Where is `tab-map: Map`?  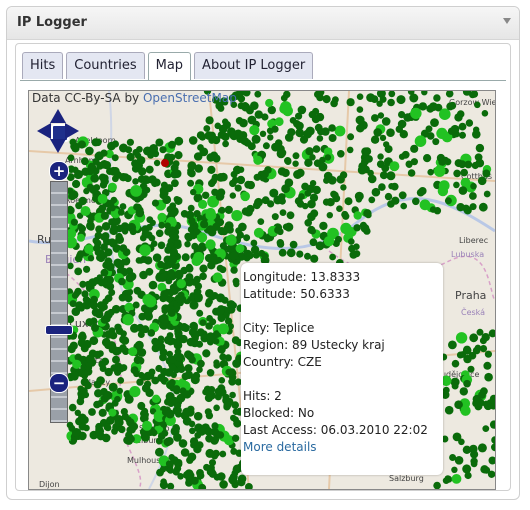 tab-map: Map is located at coordinates (169, 66).